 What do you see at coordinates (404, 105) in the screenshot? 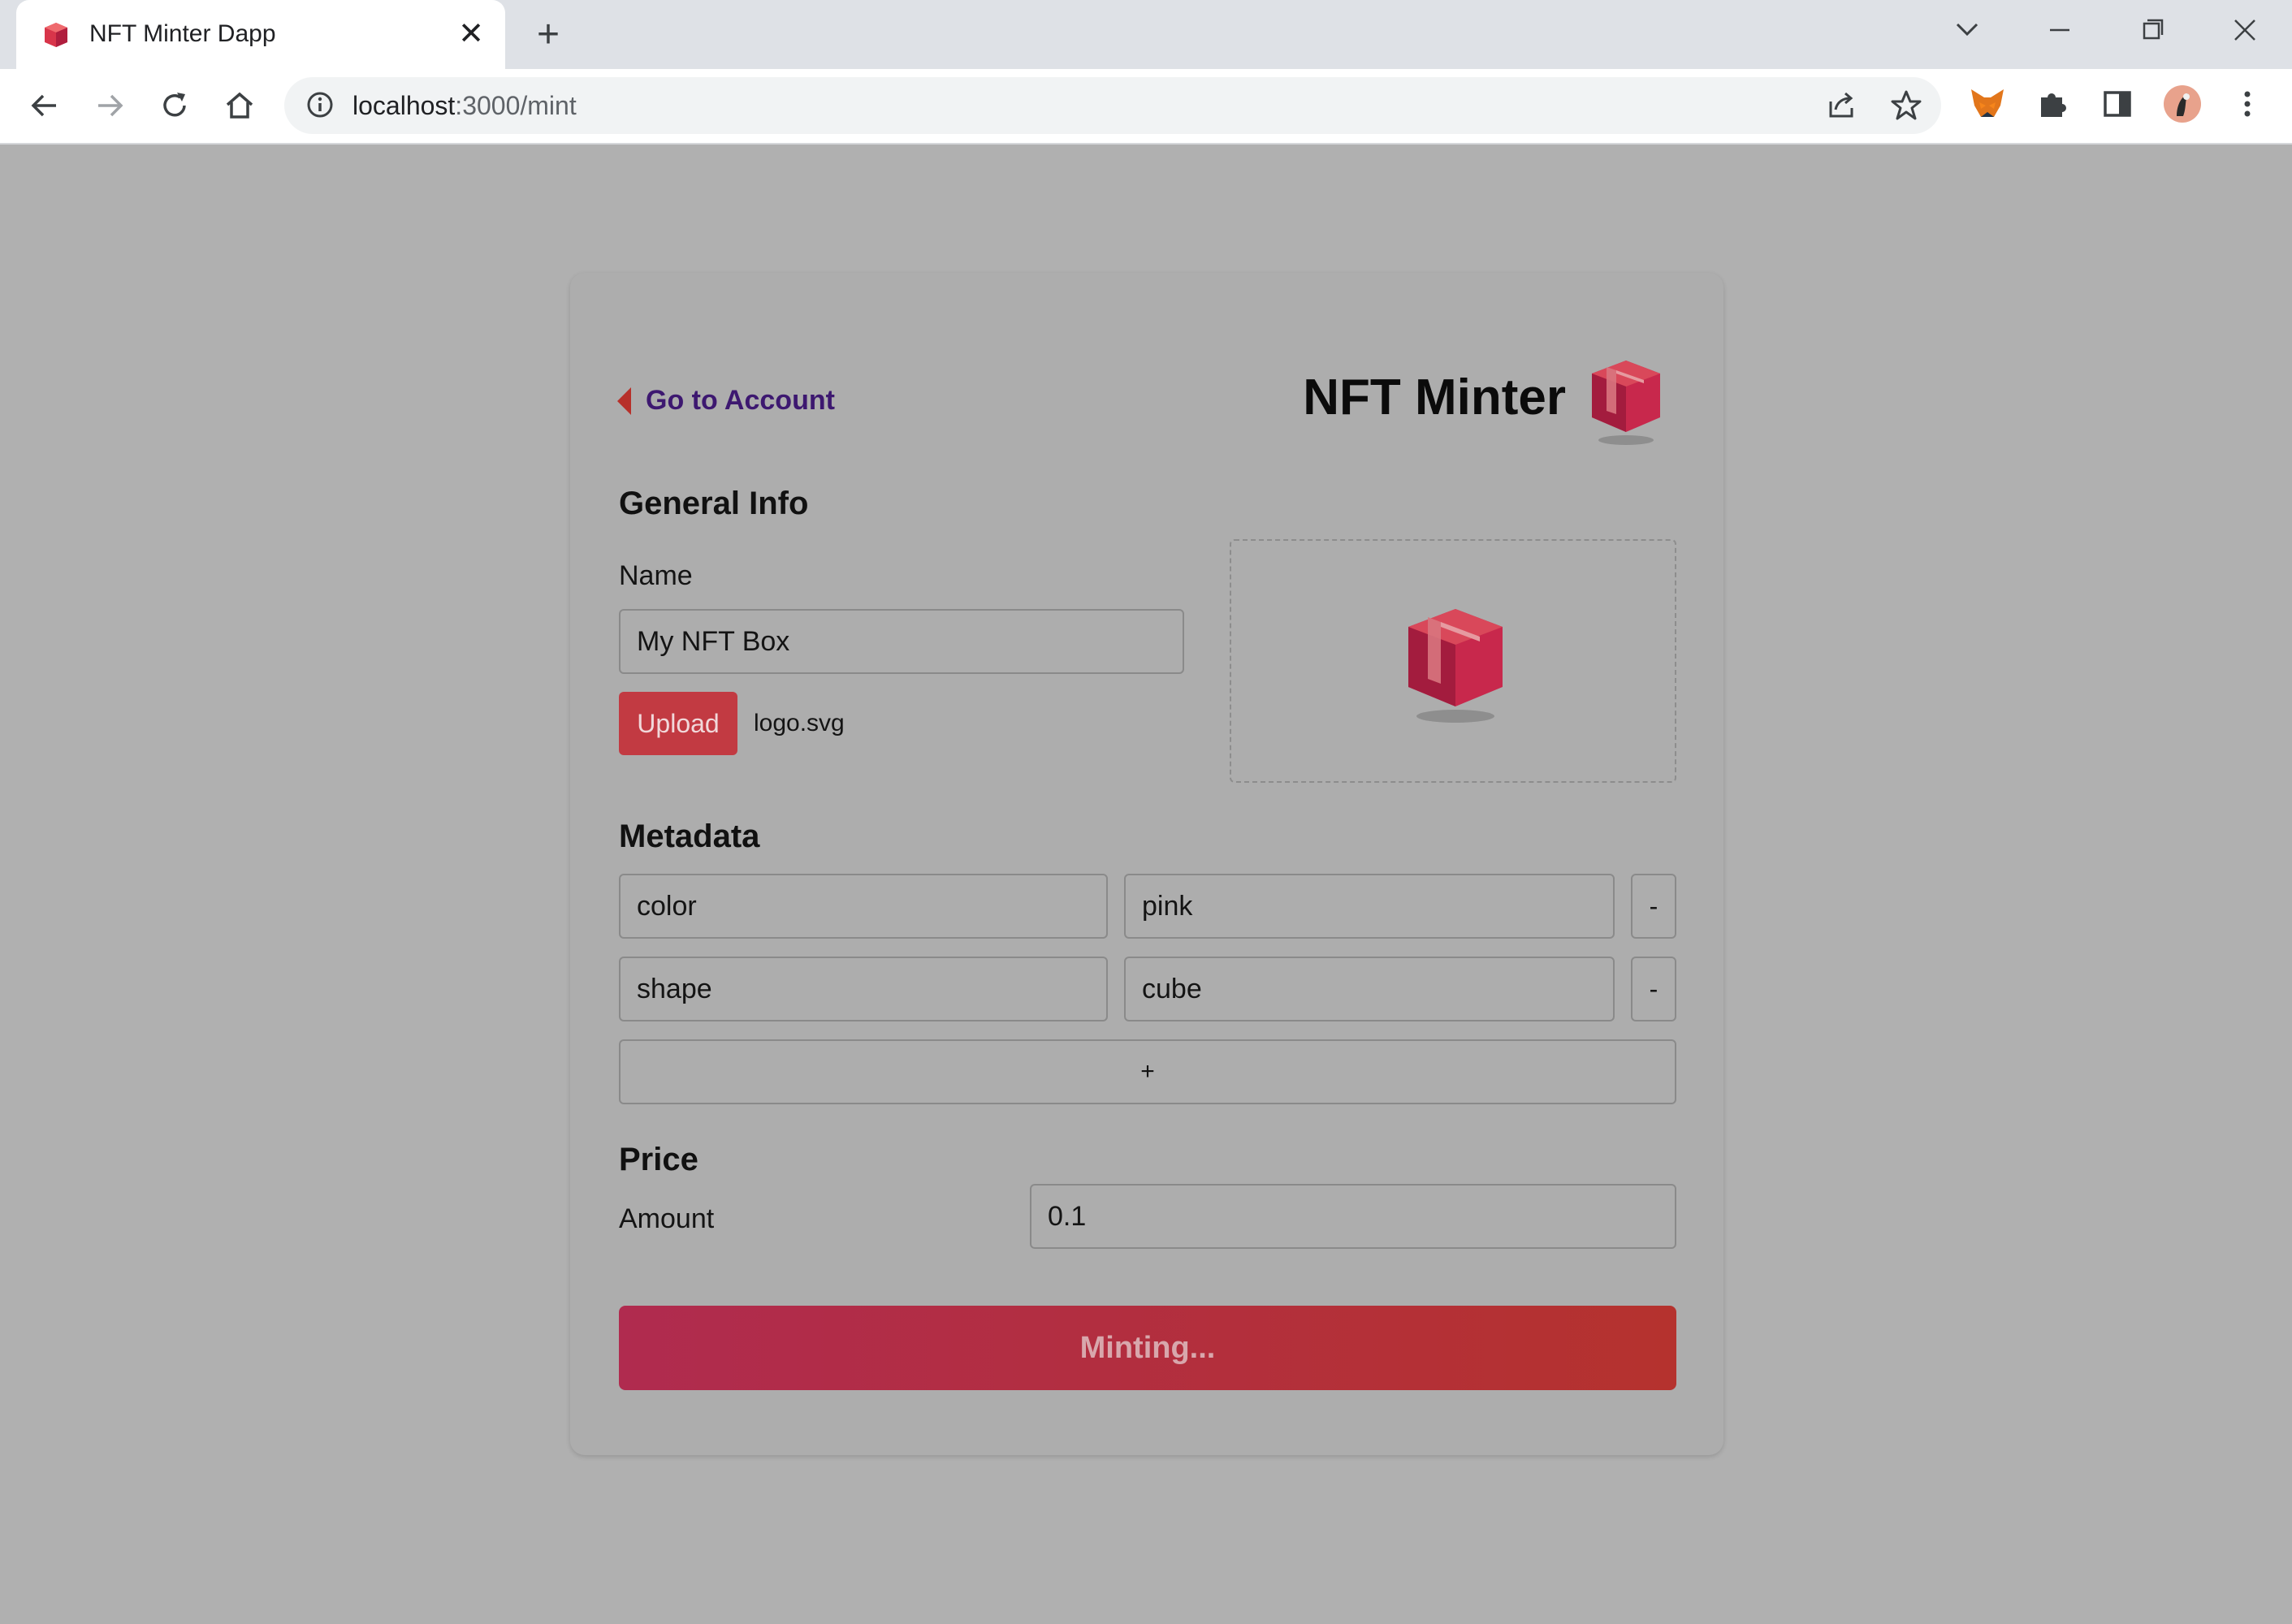
I see `url-host: localhost` at bounding box center [404, 105].